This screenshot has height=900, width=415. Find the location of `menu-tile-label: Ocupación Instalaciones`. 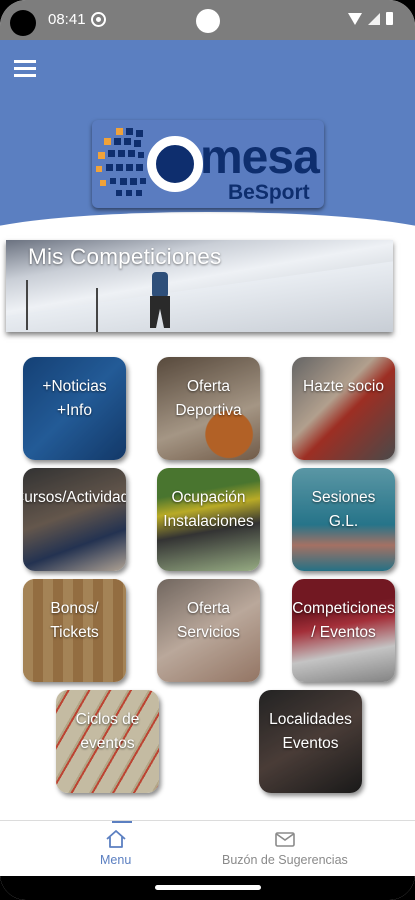

menu-tile-label: Ocupación Instalaciones is located at coordinates (208, 509).